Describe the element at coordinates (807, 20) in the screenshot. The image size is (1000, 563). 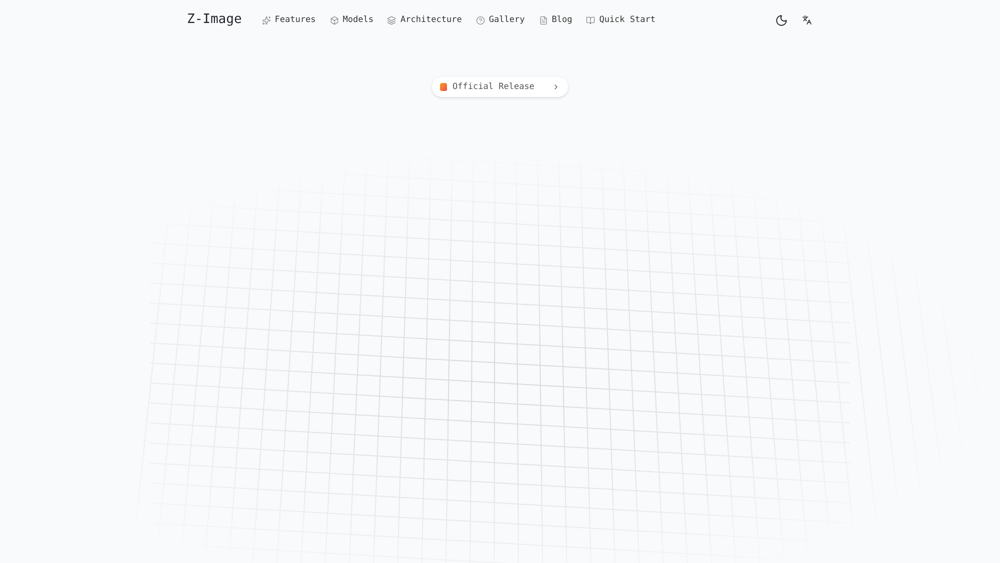
I see `language-button` at that location.